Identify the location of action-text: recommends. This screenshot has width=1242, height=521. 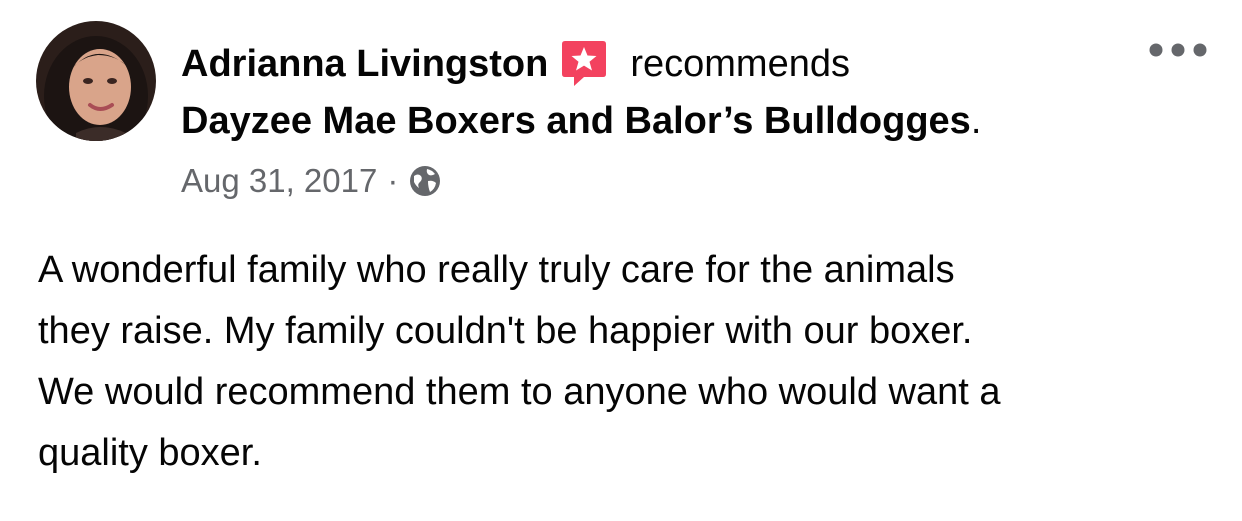
(740, 63).